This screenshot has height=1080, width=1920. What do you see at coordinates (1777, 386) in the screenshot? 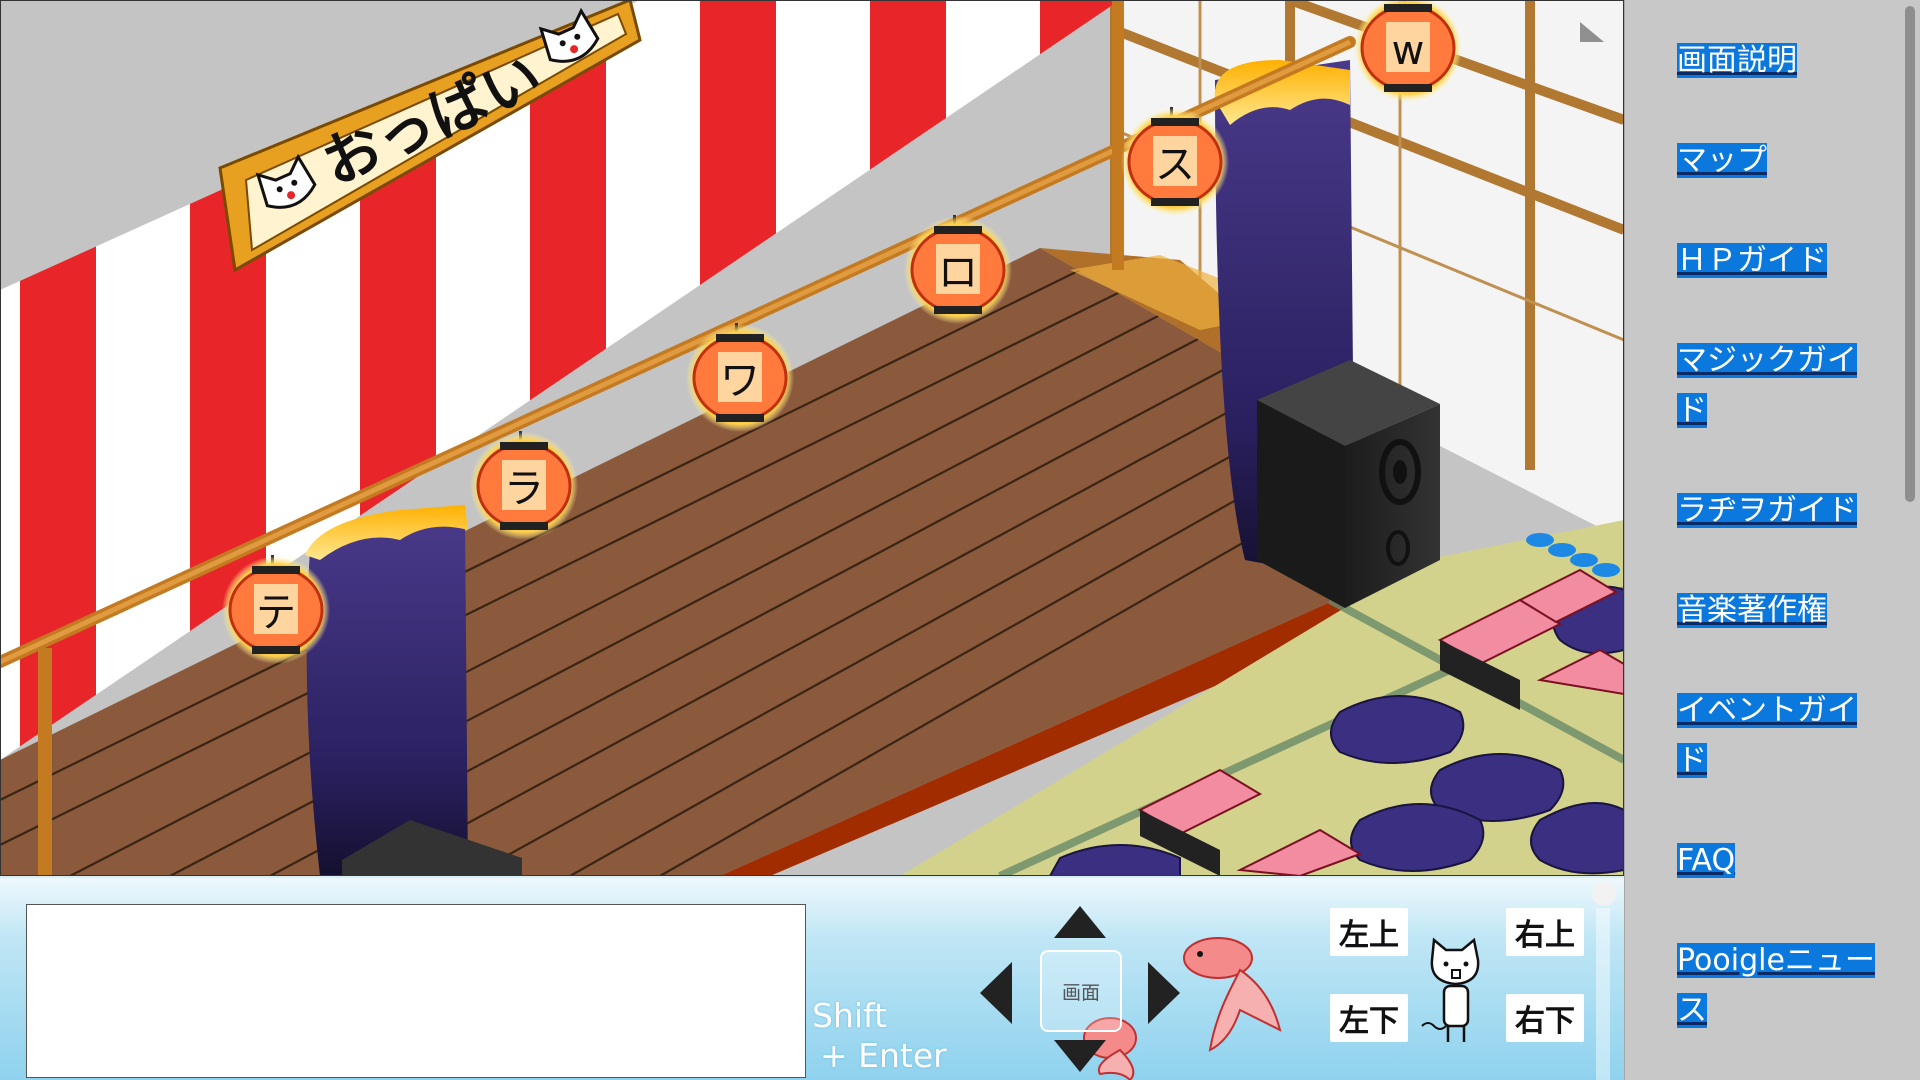
I see `sidebar-link-magic-guide: マジックガイド` at bounding box center [1777, 386].